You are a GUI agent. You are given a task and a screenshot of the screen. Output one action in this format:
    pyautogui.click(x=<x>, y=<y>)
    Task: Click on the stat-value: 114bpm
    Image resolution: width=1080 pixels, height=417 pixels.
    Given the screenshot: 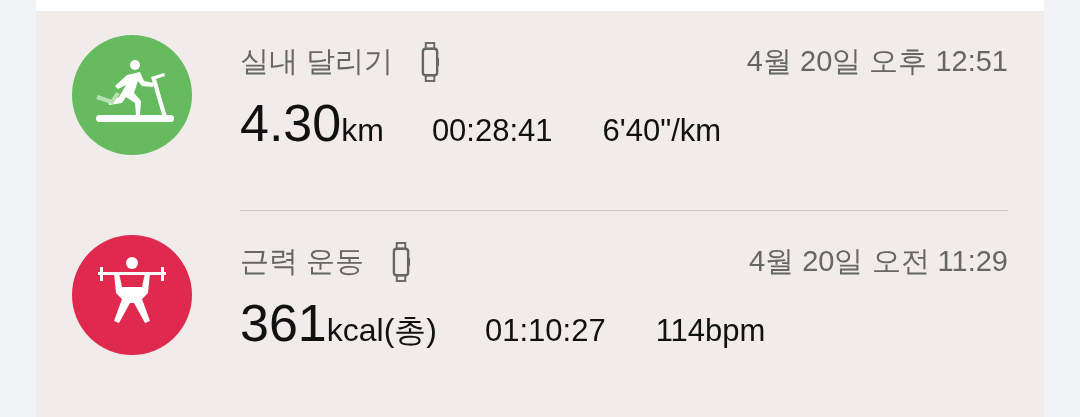 What is the action you would take?
    pyautogui.click(x=710, y=331)
    